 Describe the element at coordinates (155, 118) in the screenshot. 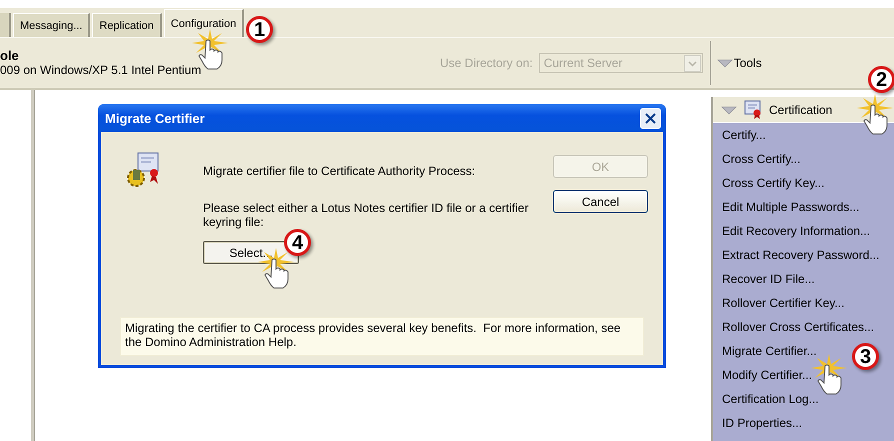

I see `dialog-title: Migrate Certifier` at that location.